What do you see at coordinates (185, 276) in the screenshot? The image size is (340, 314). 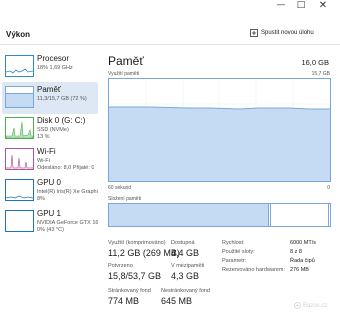 I see `cached-value: 4,3 GB` at bounding box center [185, 276].